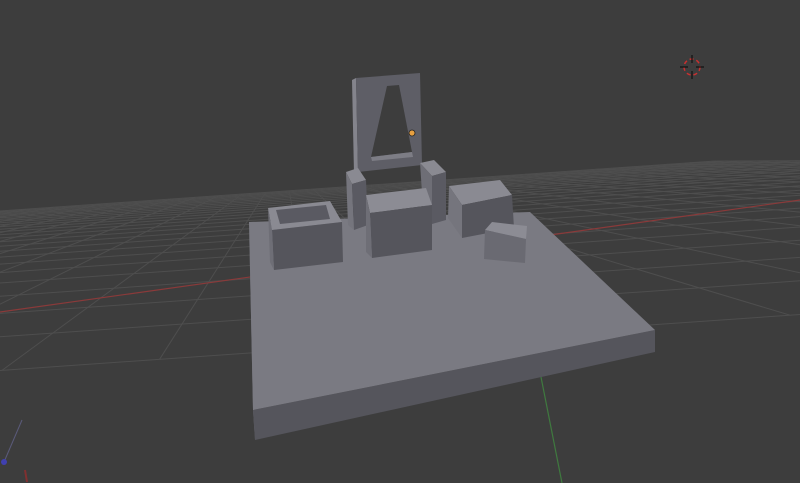 This screenshot has width=800, height=483. I want to click on small-cube, so click(505, 242).